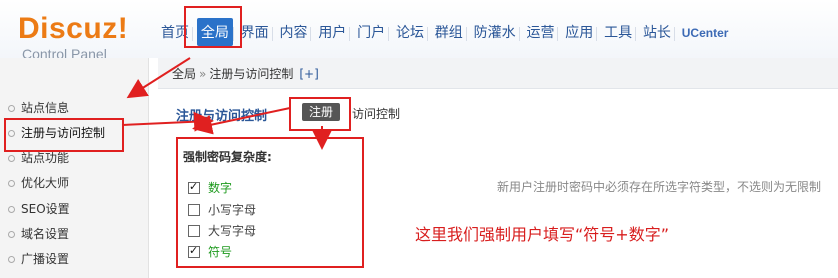 This screenshot has height=278, width=838. What do you see at coordinates (158, 78) in the screenshot?
I see `arrow-nav-to-sidebar` at bounding box center [158, 78].